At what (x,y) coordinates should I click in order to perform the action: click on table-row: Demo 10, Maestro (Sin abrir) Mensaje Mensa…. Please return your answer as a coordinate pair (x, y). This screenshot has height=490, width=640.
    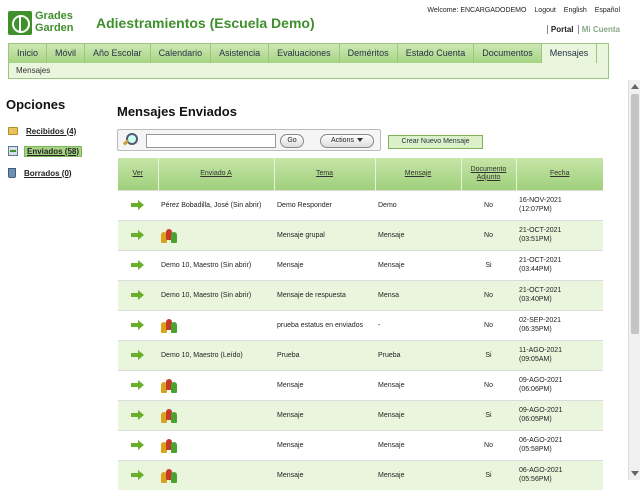
    Looking at the image, I should click on (360, 264).